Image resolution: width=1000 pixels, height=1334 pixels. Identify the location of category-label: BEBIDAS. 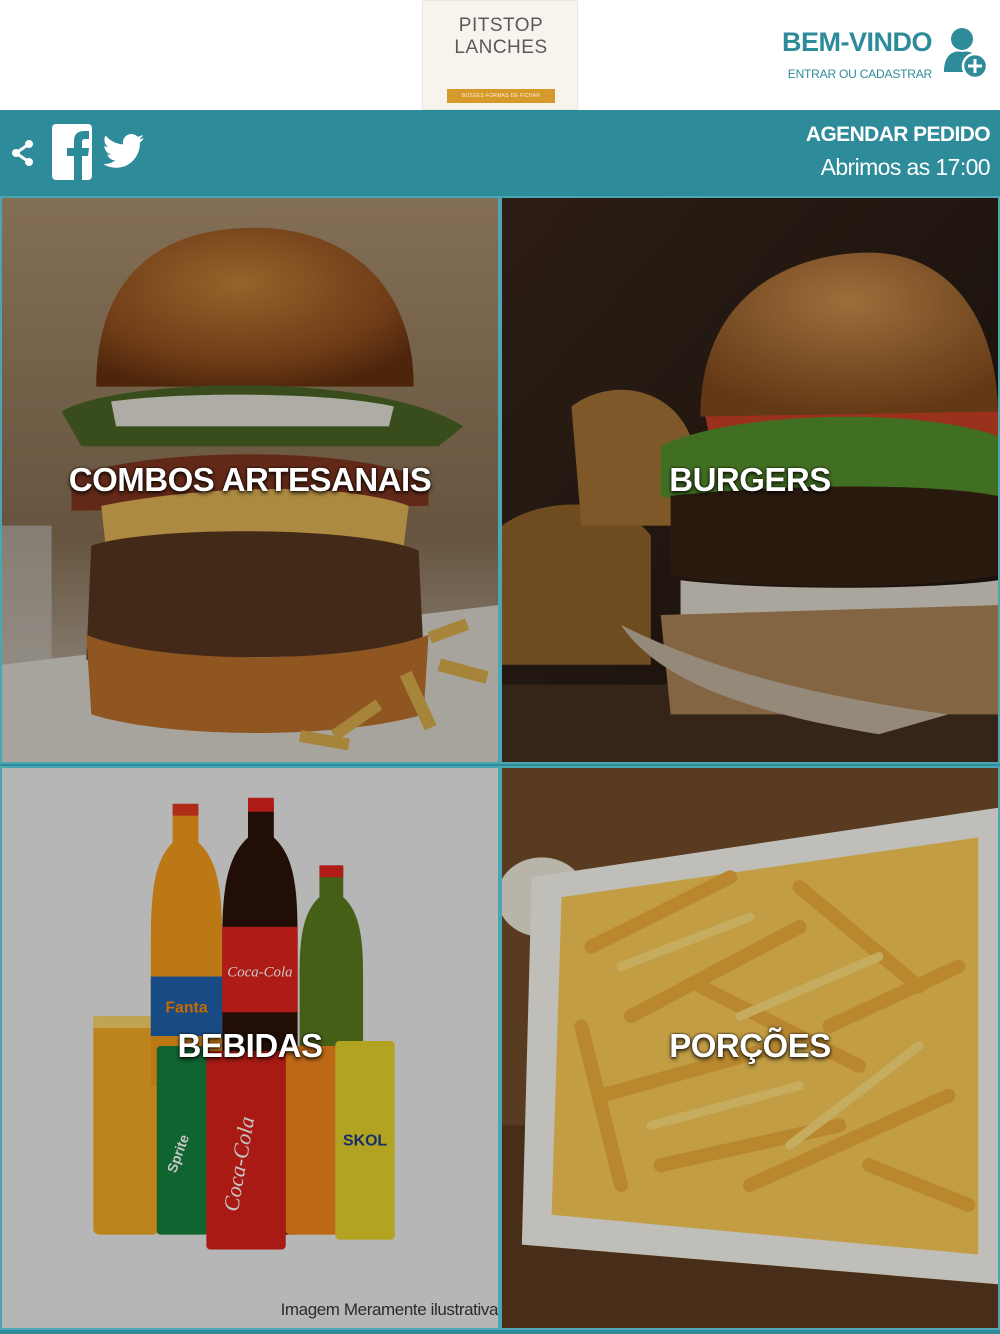
(250, 1045).